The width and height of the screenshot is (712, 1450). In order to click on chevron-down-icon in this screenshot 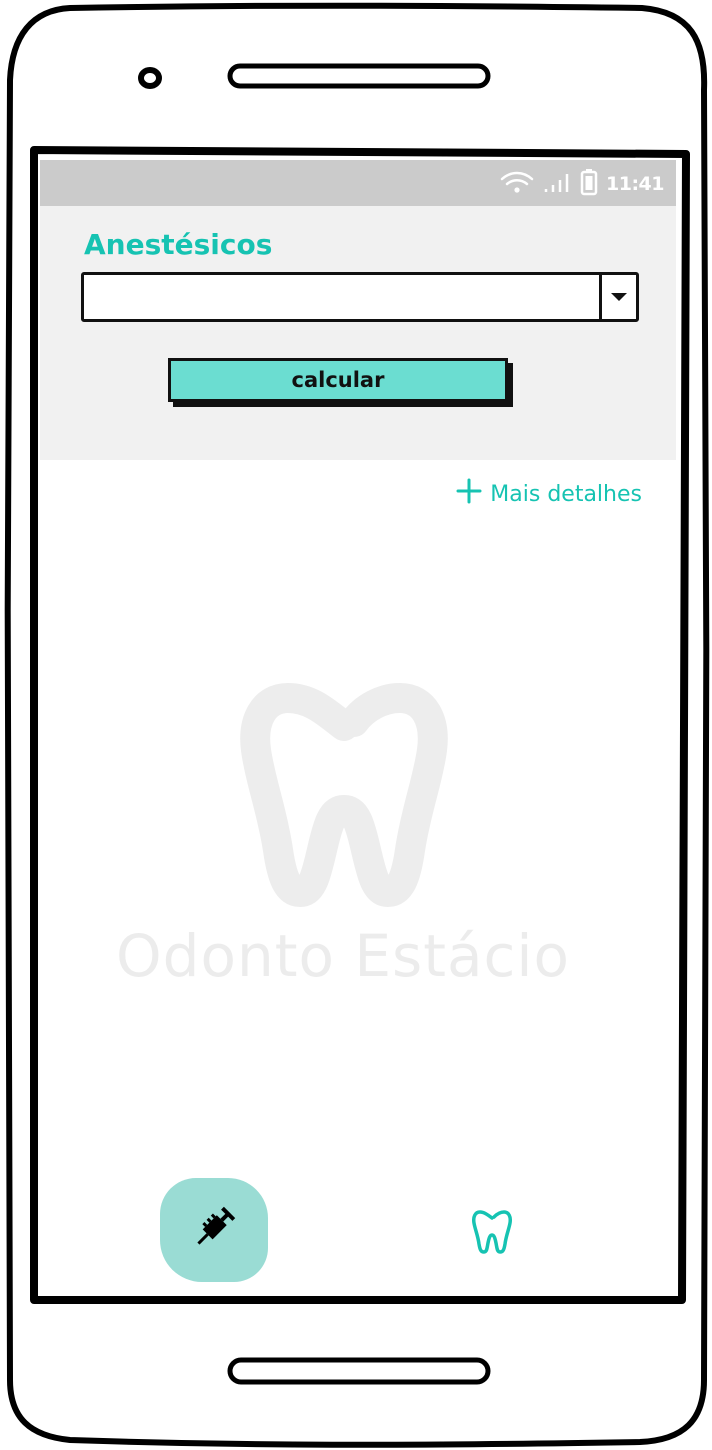, I will do `click(619, 297)`.